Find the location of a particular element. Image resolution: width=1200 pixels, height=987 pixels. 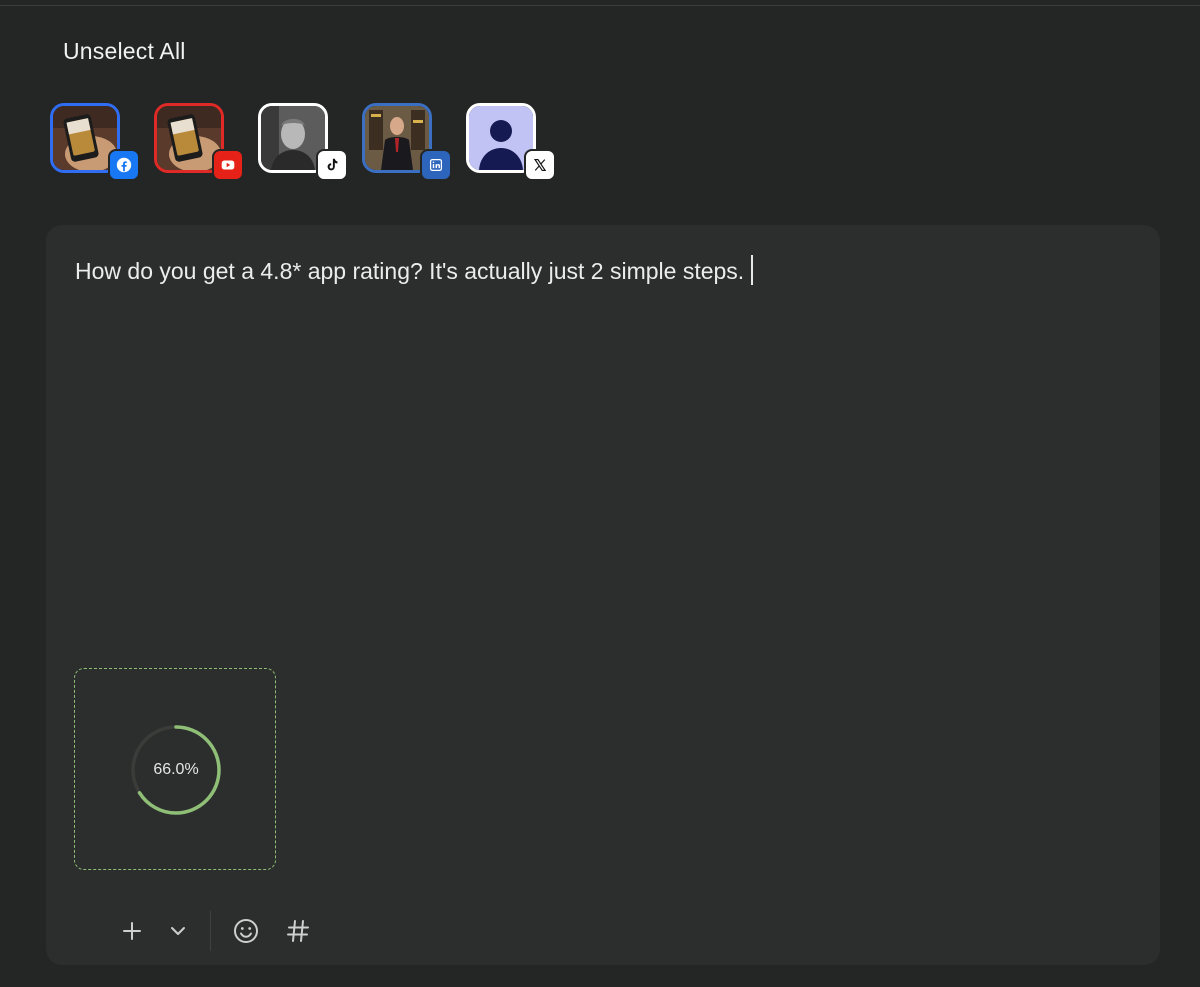

emoji-button is located at coordinates (246, 931).